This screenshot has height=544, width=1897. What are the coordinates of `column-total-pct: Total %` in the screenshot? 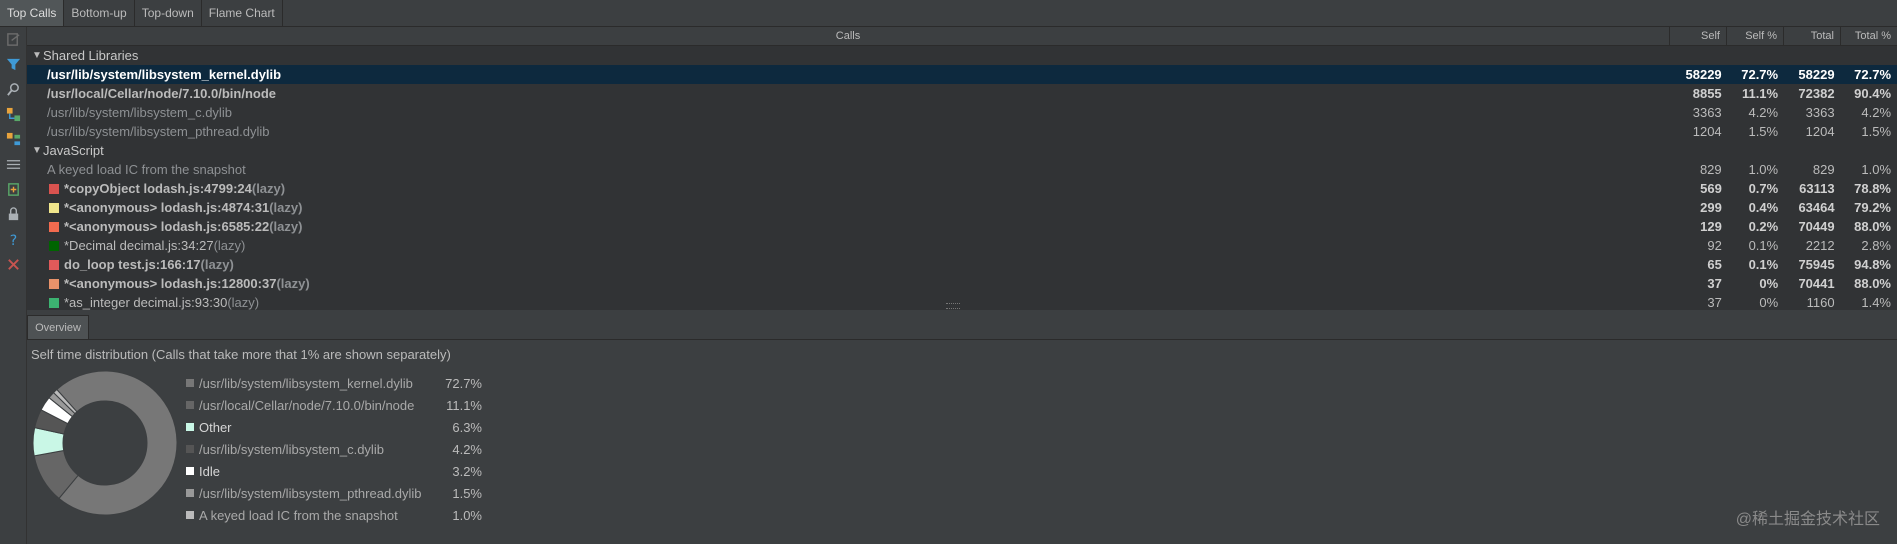 It's located at (1868, 36).